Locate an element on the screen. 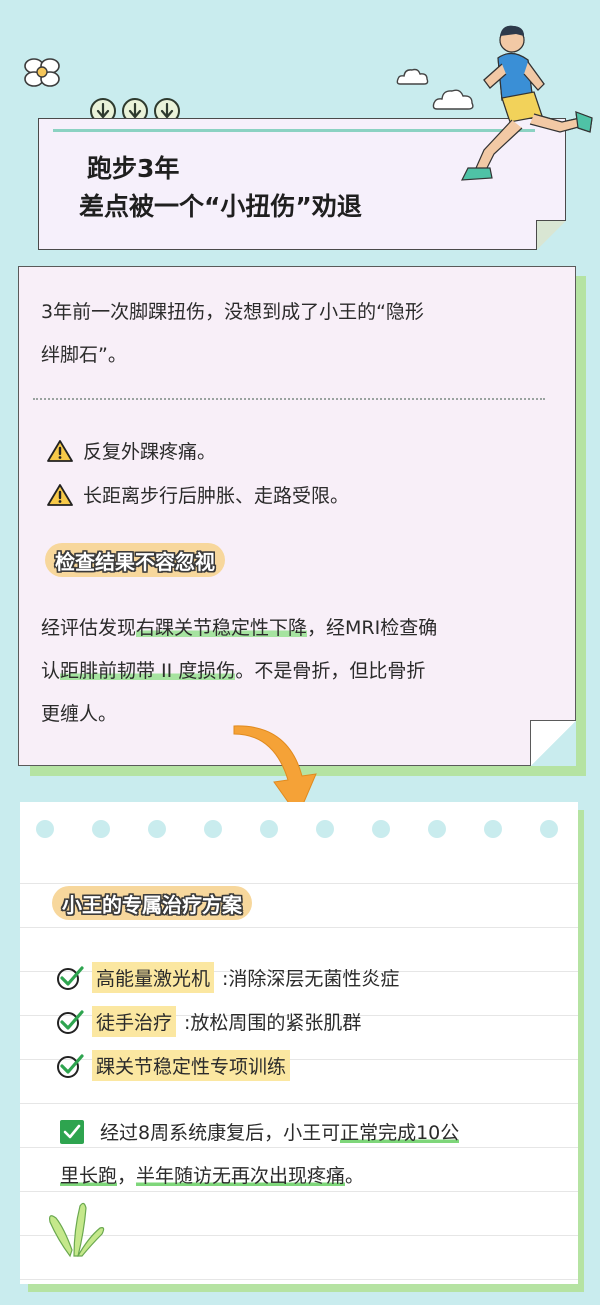 Image resolution: width=600 pixels, height=1305 pixels. plan-item: 高能量激光机 :消除深层无菌性炎症 is located at coordinates (227, 977).